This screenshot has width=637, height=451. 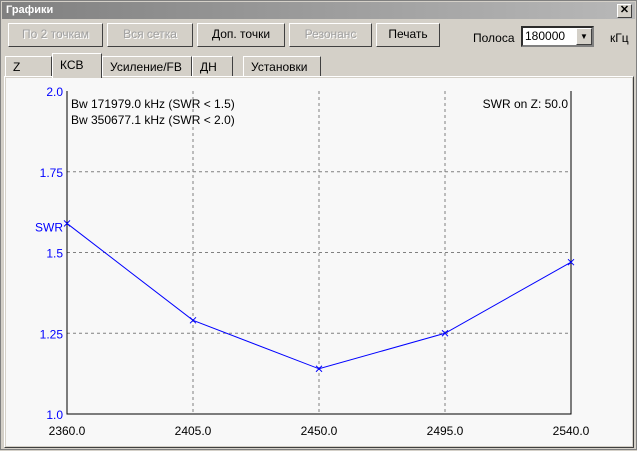 I want to click on y-axis-label: SWR, so click(x=49, y=228).